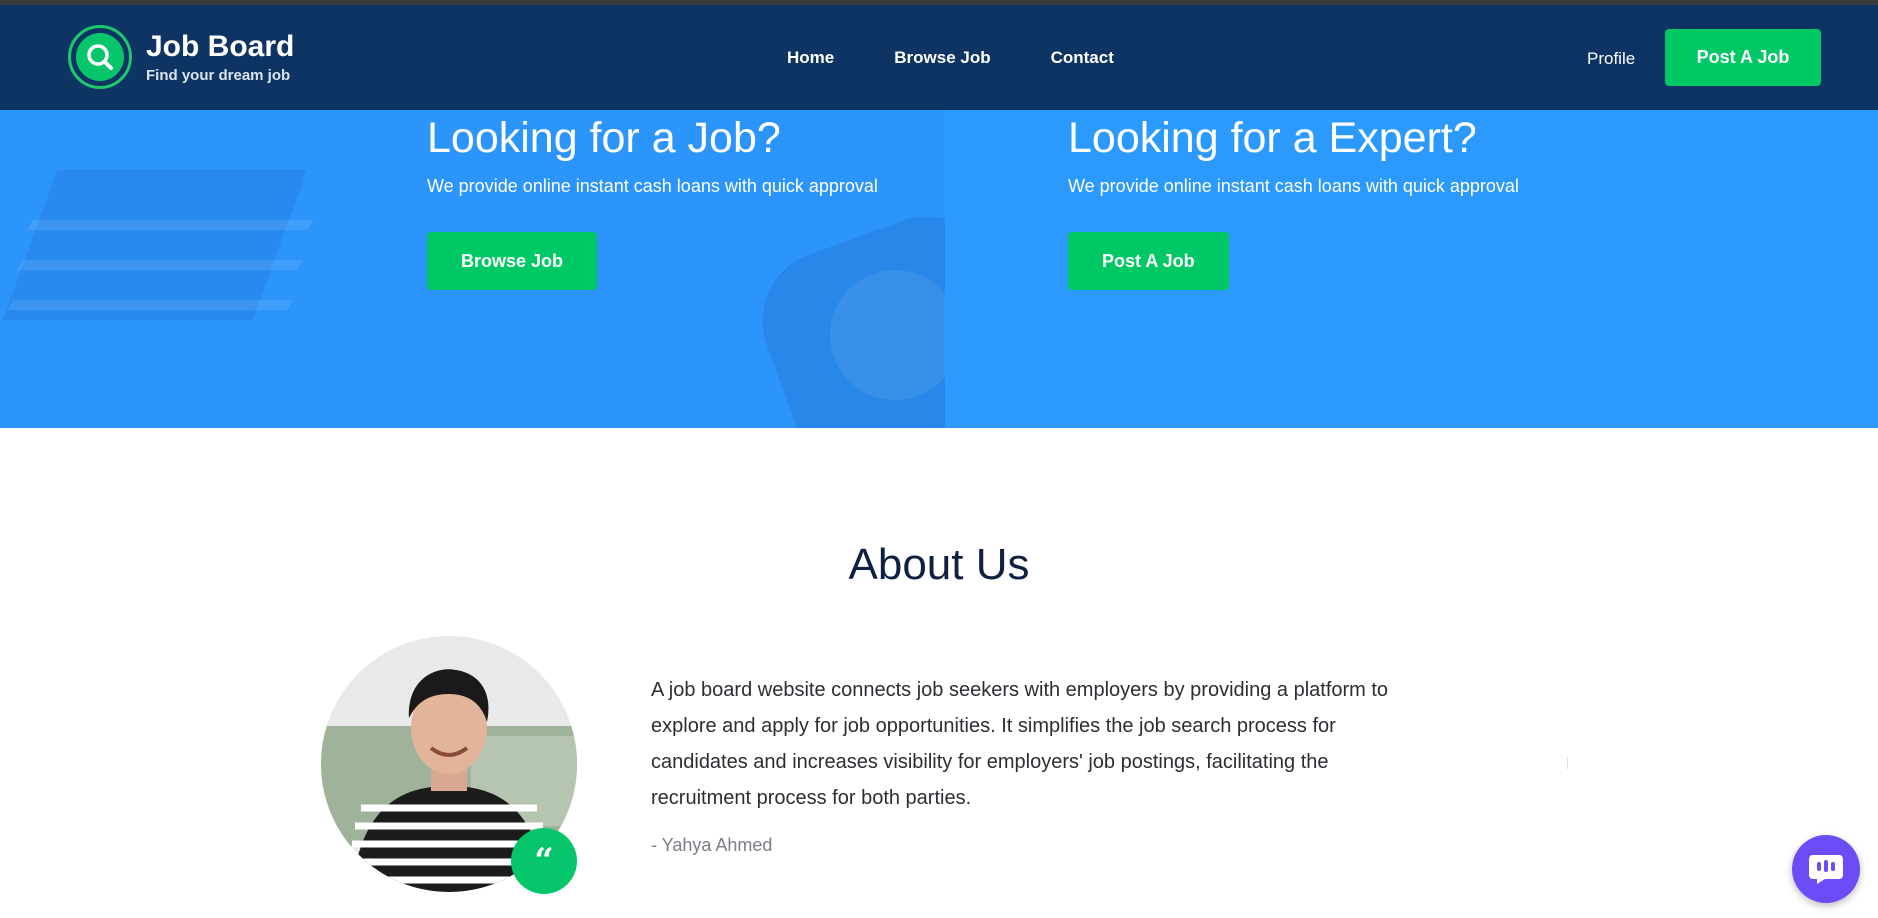 Image resolution: width=1878 pixels, height=918 pixels. I want to click on chat-icon, so click(1826, 869).